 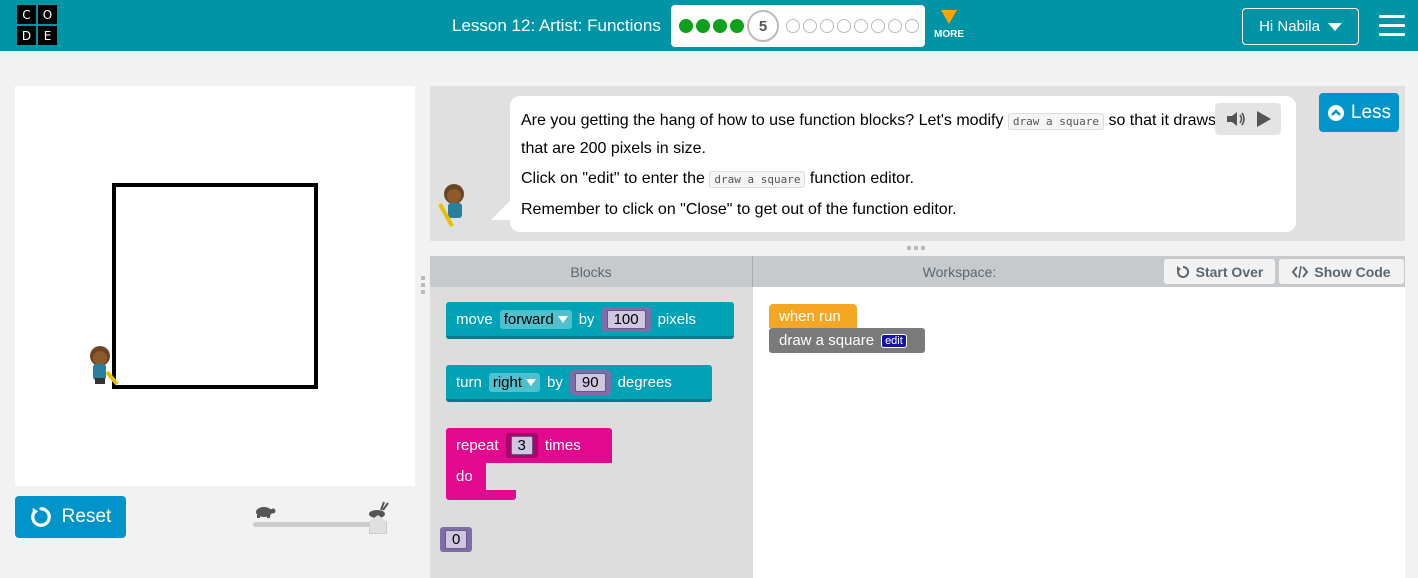 I want to click on number-input: 3, so click(x=521, y=445).